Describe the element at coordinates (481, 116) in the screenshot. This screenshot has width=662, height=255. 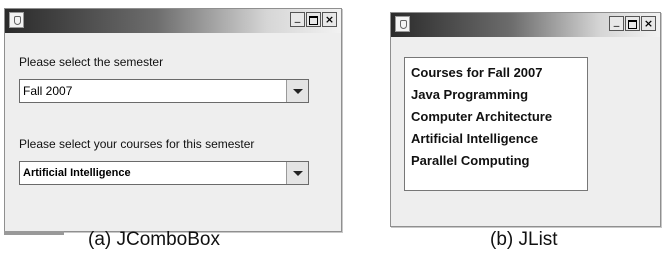
I see `list-item: Computer Architecture` at that location.